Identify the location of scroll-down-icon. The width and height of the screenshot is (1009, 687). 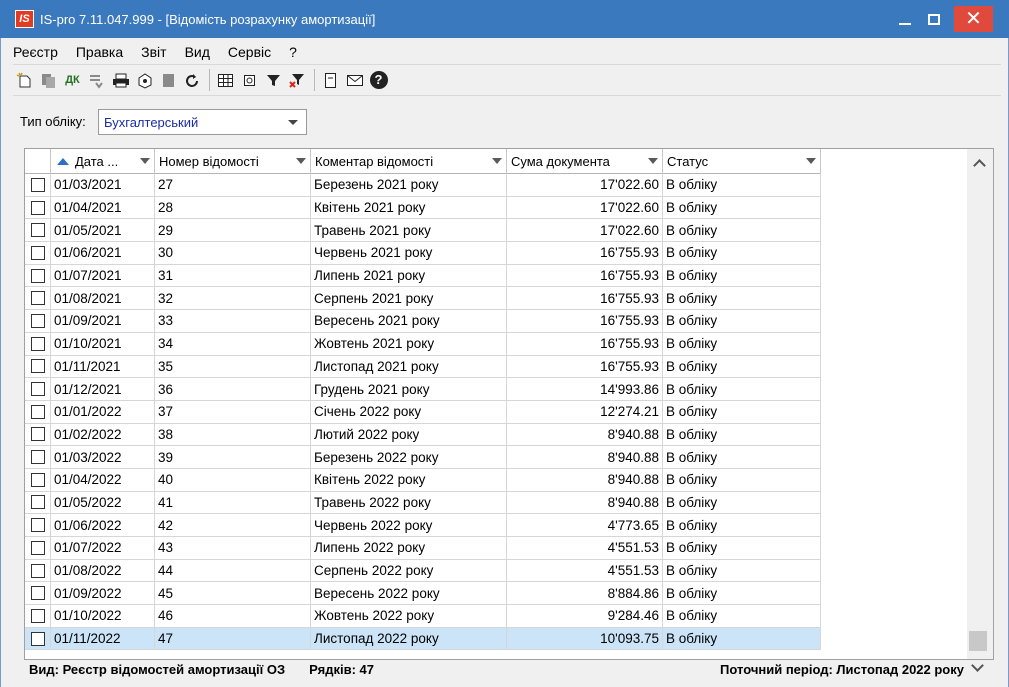
(977, 665).